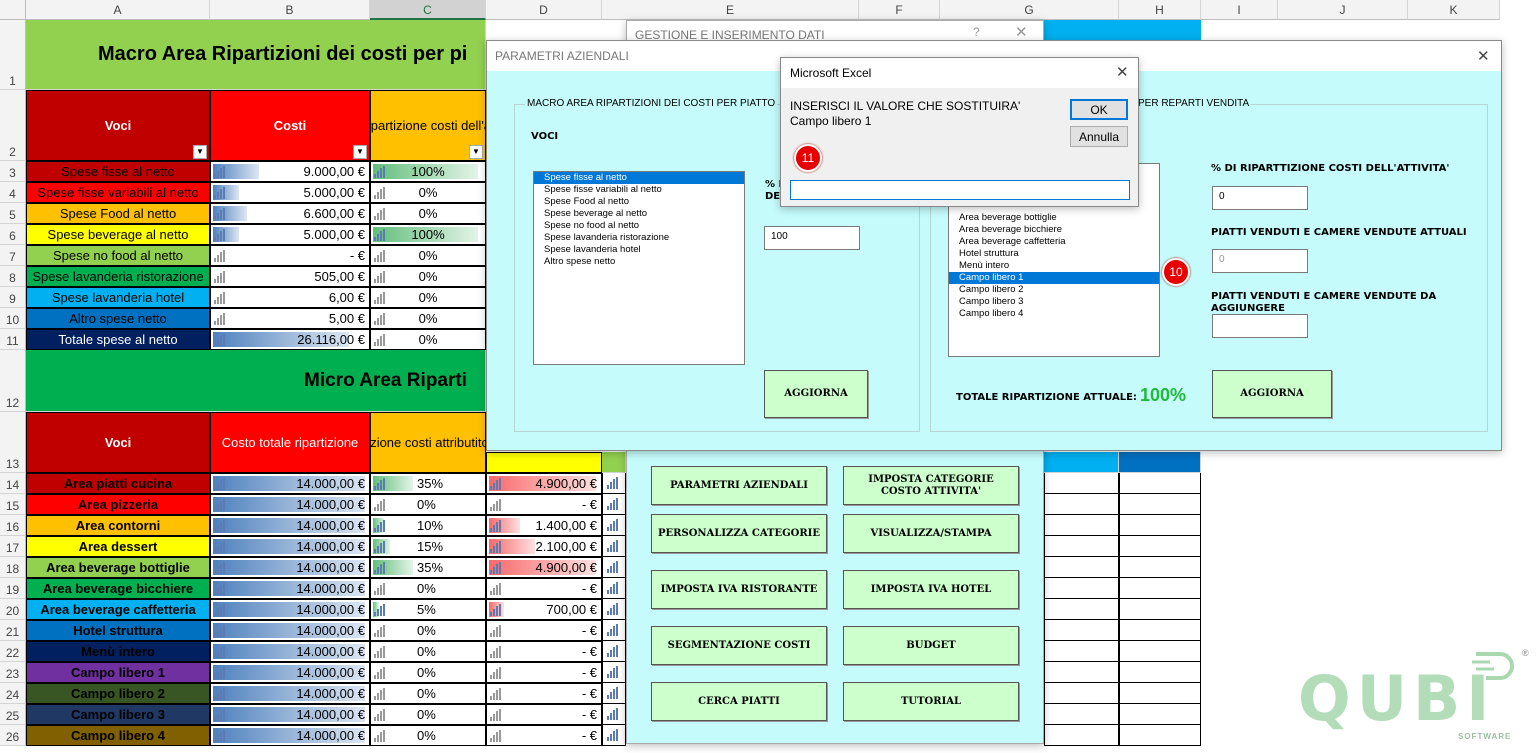 This screenshot has width=1538, height=753. What do you see at coordinates (544, 10) in the screenshot?
I see `column-header-d: D` at bounding box center [544, 10].